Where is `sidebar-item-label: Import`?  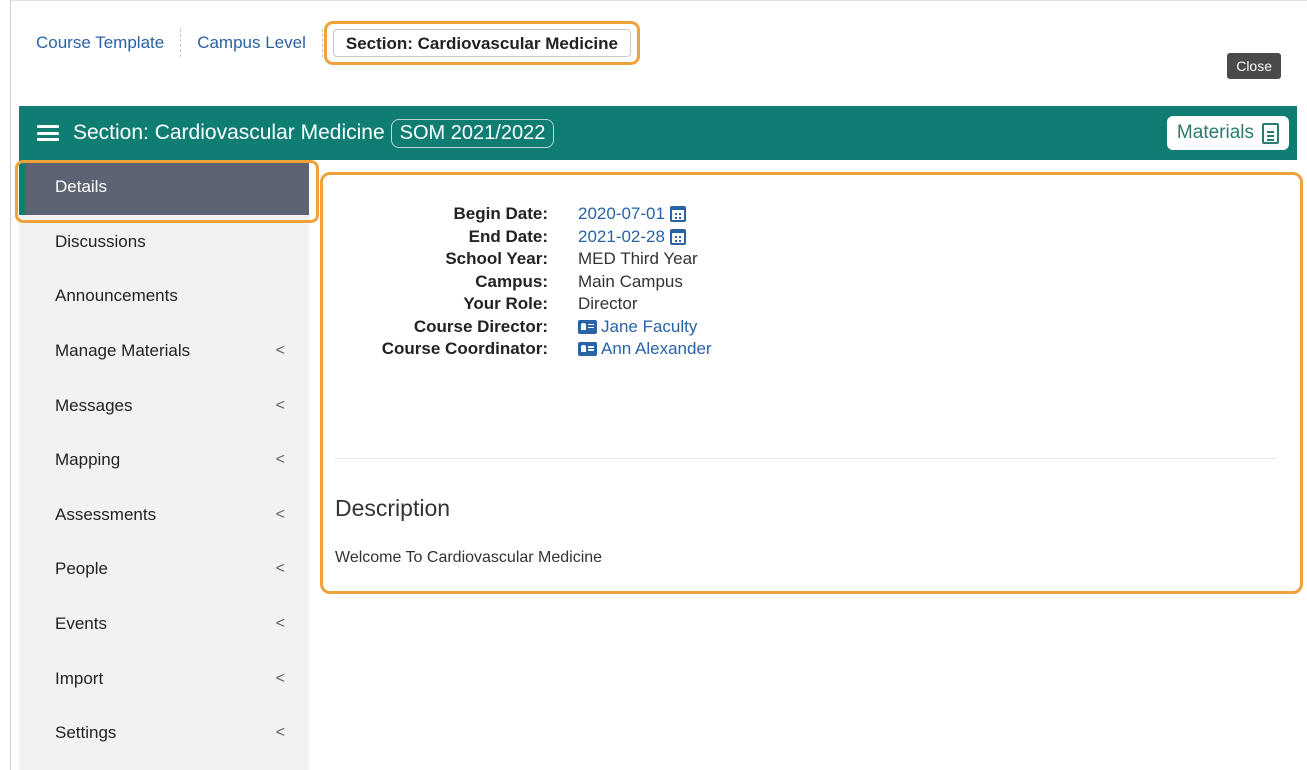 sidebar-item-label: Import is located at coordinates (79, 678).